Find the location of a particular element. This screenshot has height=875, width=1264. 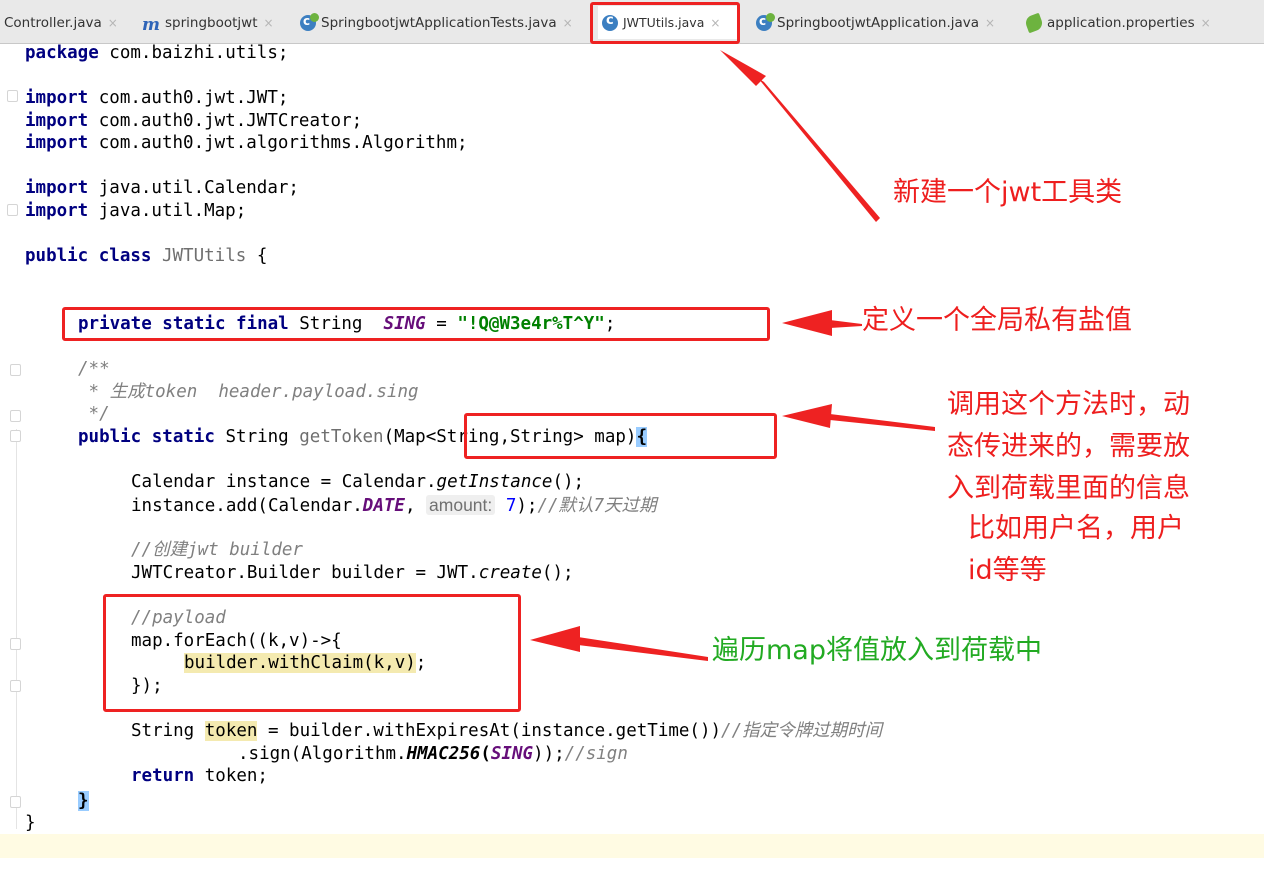

brace: } is located at coordinates (83, 801).